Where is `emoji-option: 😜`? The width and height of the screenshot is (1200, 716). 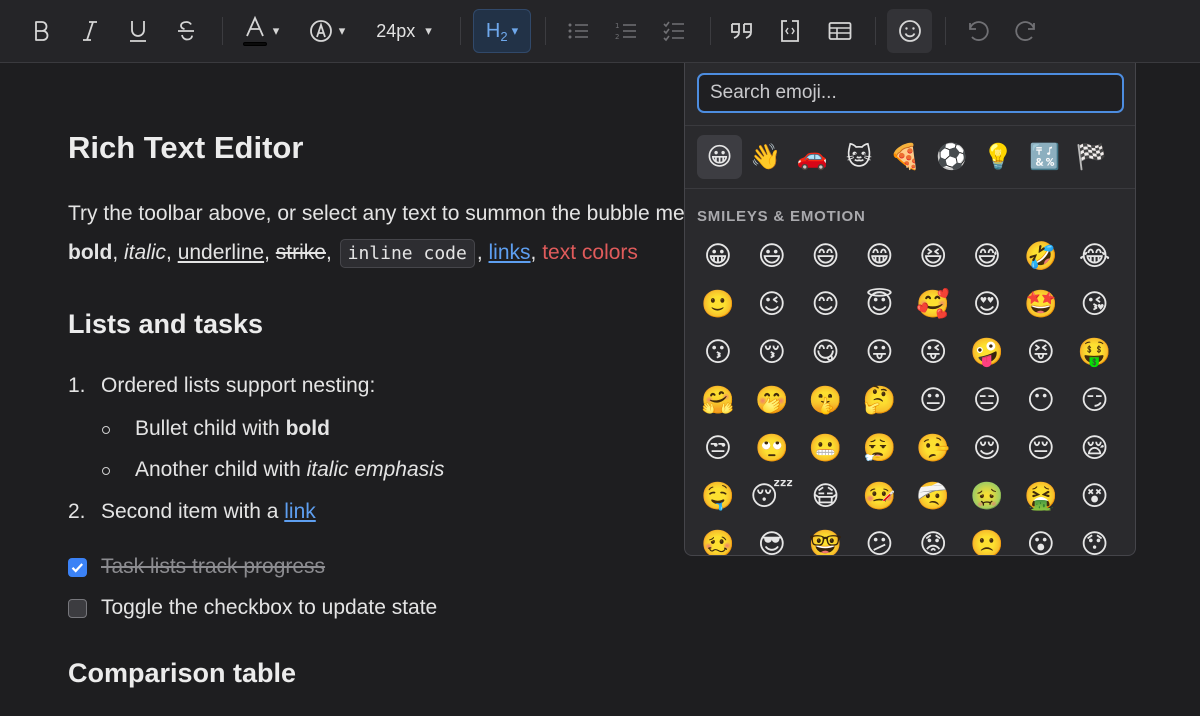 emoji-option: 😜 is located at coordinates (933, 352).